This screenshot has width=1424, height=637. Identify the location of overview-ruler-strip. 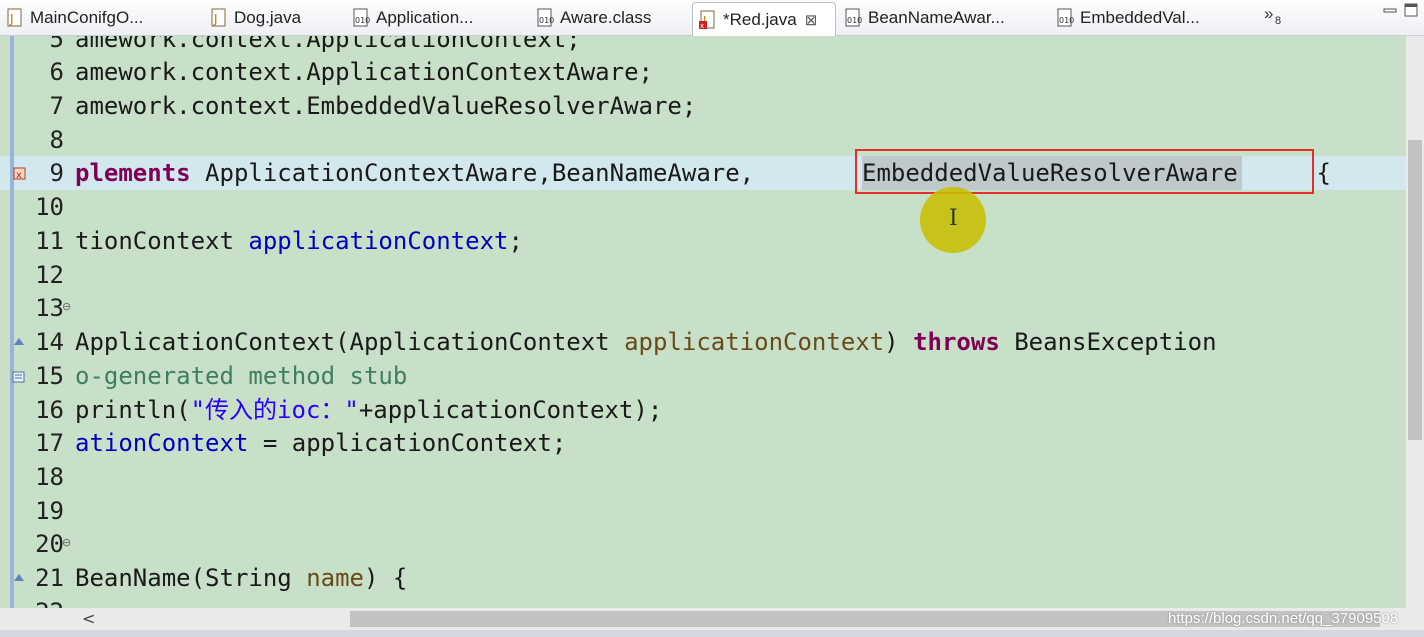
(12, 322).